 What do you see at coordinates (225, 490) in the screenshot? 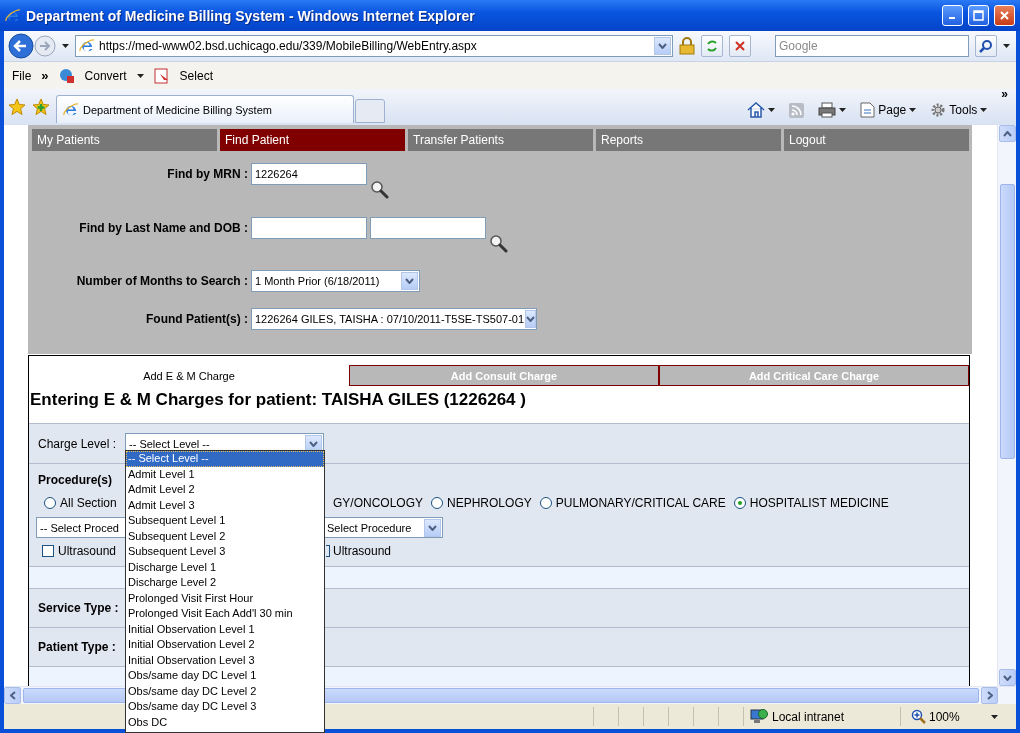
I see `dropdown-option: Admit Level 2` at bounding box center [225, 490].